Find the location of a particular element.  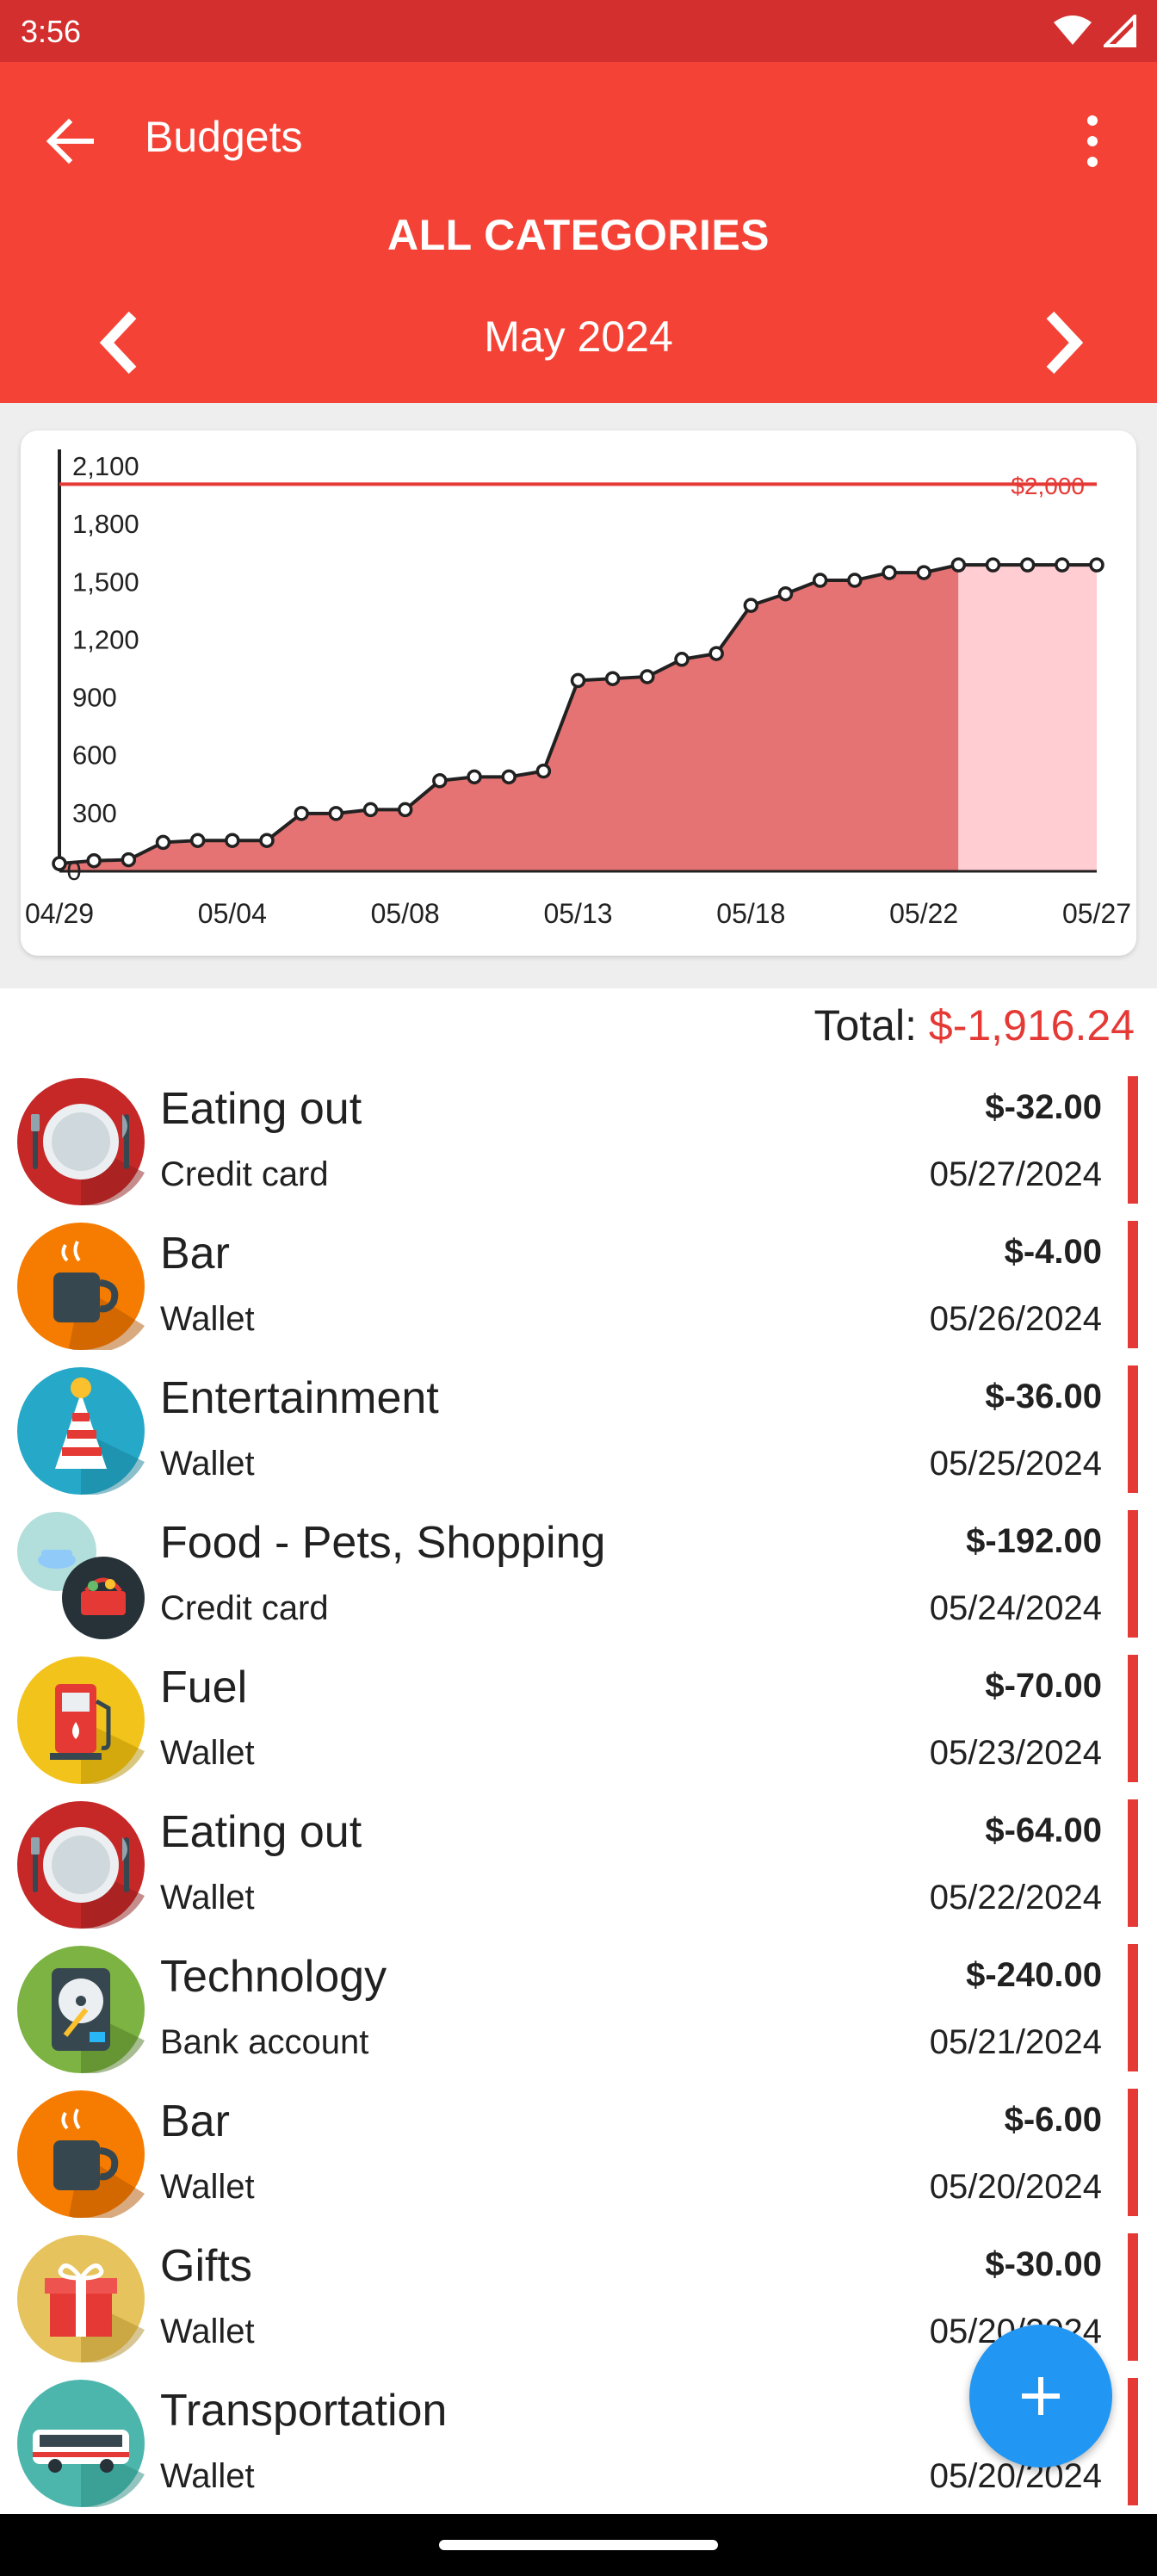

transaction-amount: $-70.00 is located at coordinates (1044, 1686).